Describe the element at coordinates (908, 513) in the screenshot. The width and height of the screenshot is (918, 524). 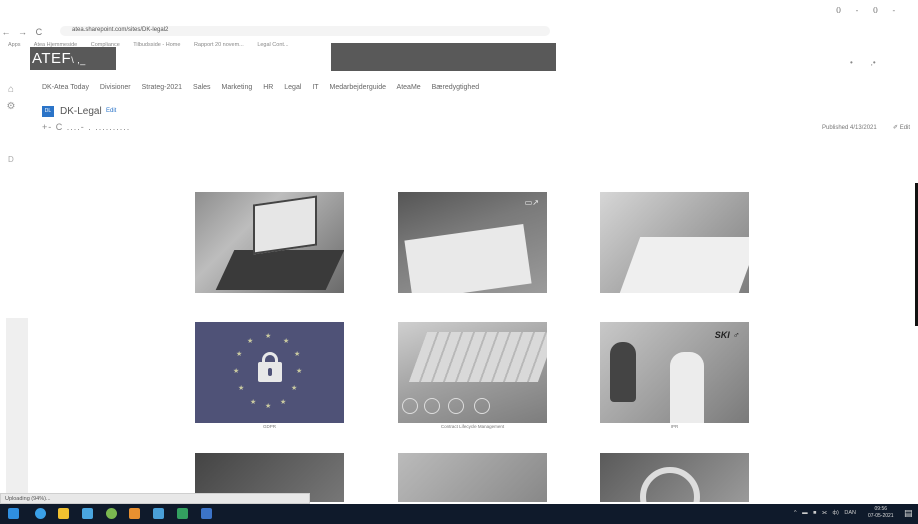
I see `notification-icon: ▤` at that location.